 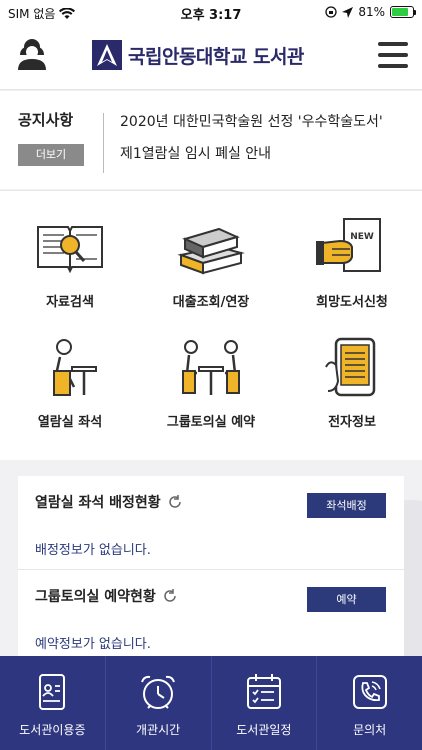 I want to click on rotation-lock-icon, so click(x=331, y=12).